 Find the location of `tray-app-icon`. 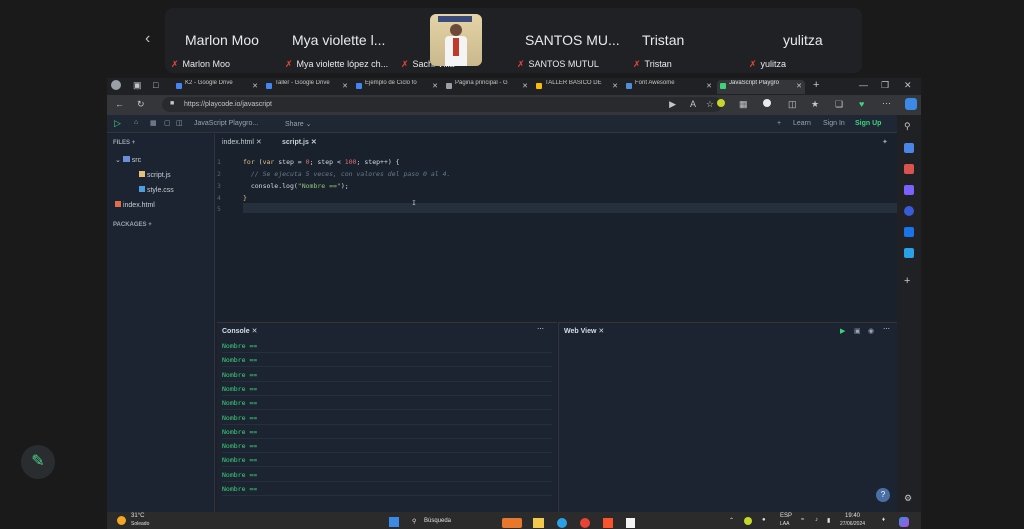

tray-app-icon is located at coordinates (748, 521).